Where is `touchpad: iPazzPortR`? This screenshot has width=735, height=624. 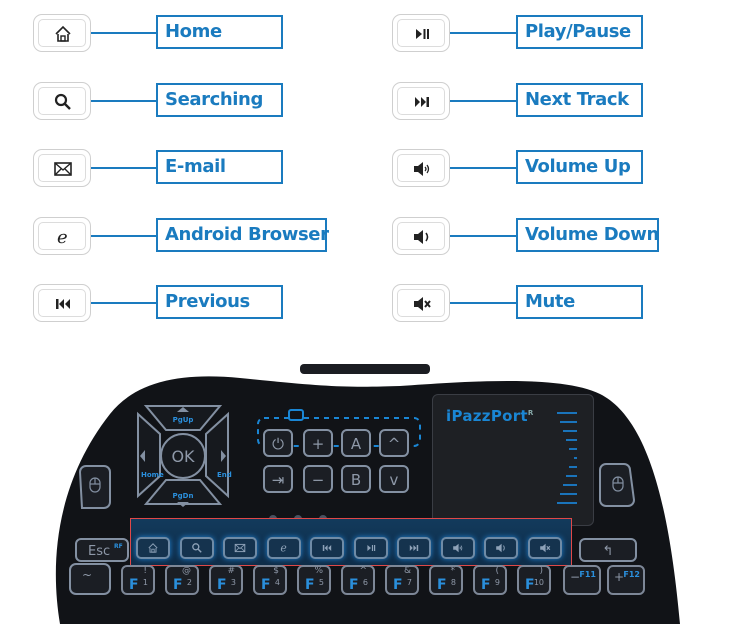
touchpad: iPazzPortR is located at coordinates (513, 460).